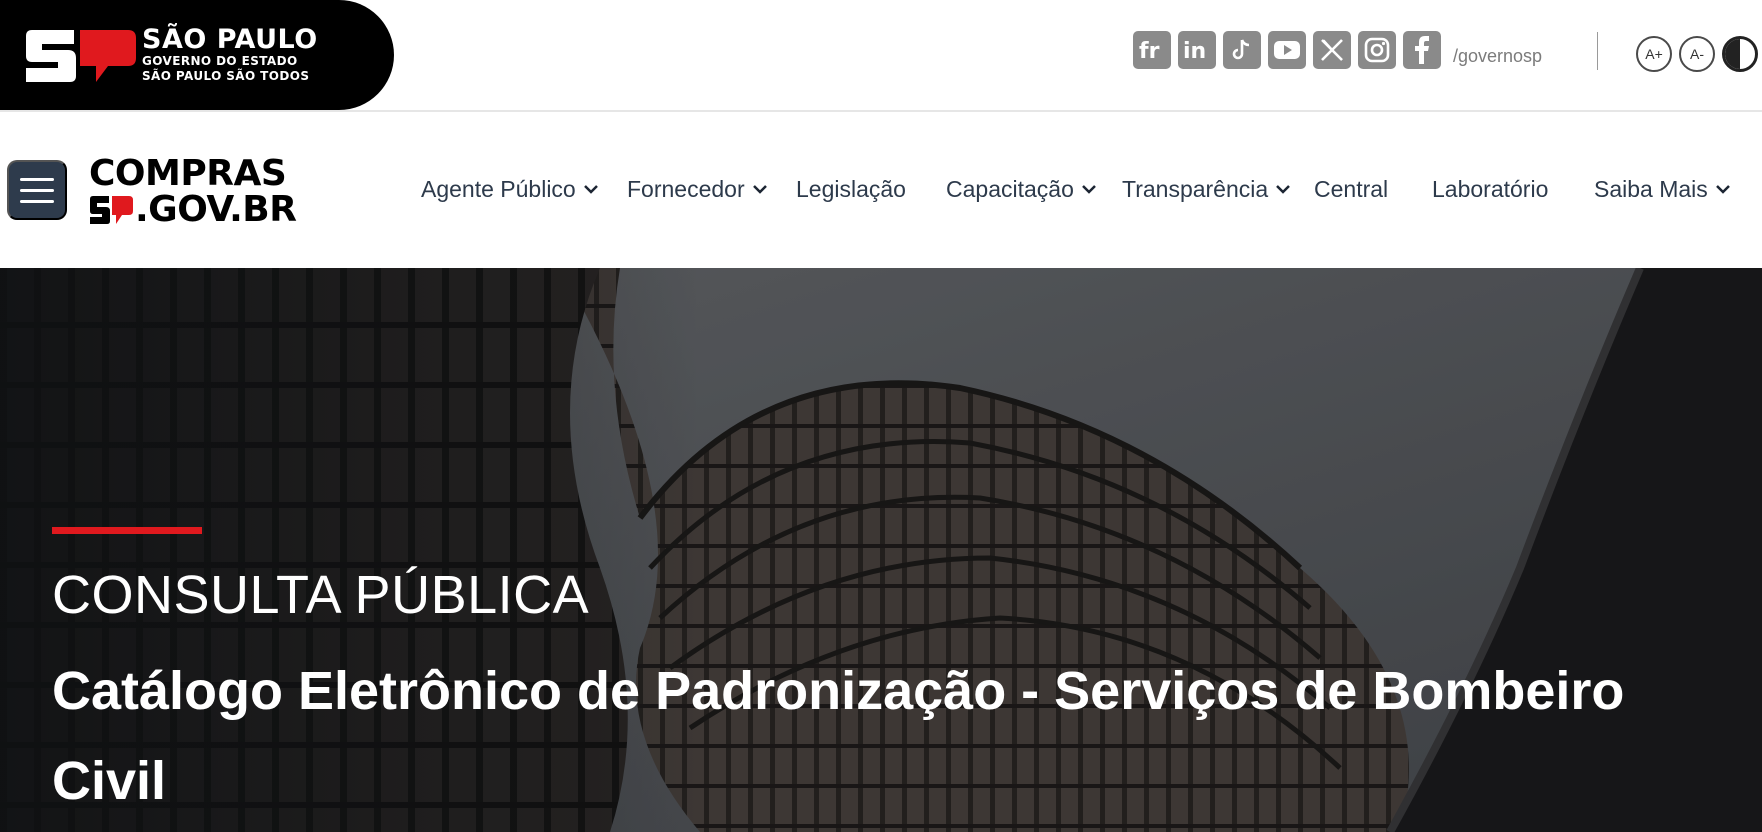  Describe the element at coordinates (220, 61) in the screenshot. I see `gov-subtitle: GOVERNO DO ESTADO` at that location.